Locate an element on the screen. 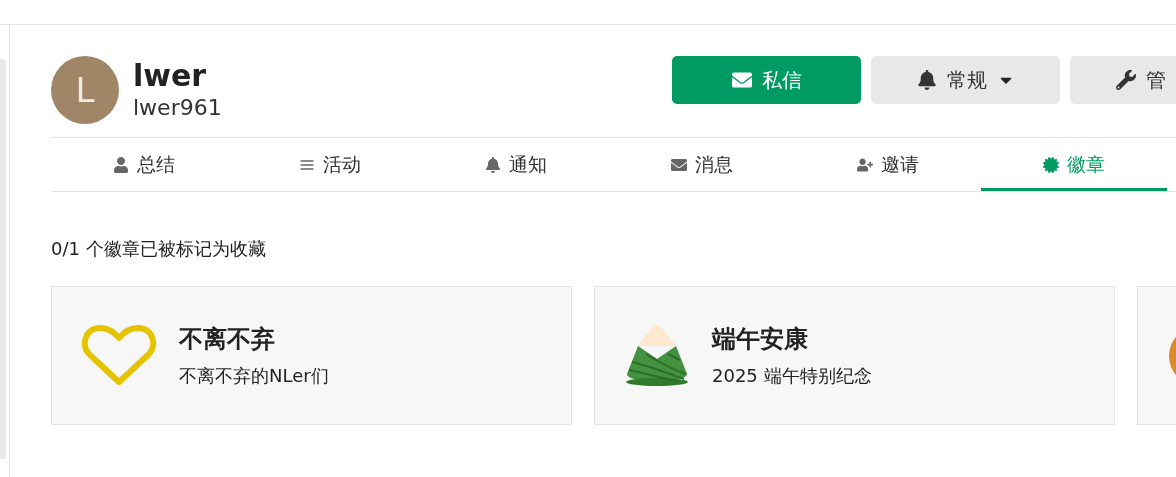  action-button: 管 is located at coordinates (1123, 80).